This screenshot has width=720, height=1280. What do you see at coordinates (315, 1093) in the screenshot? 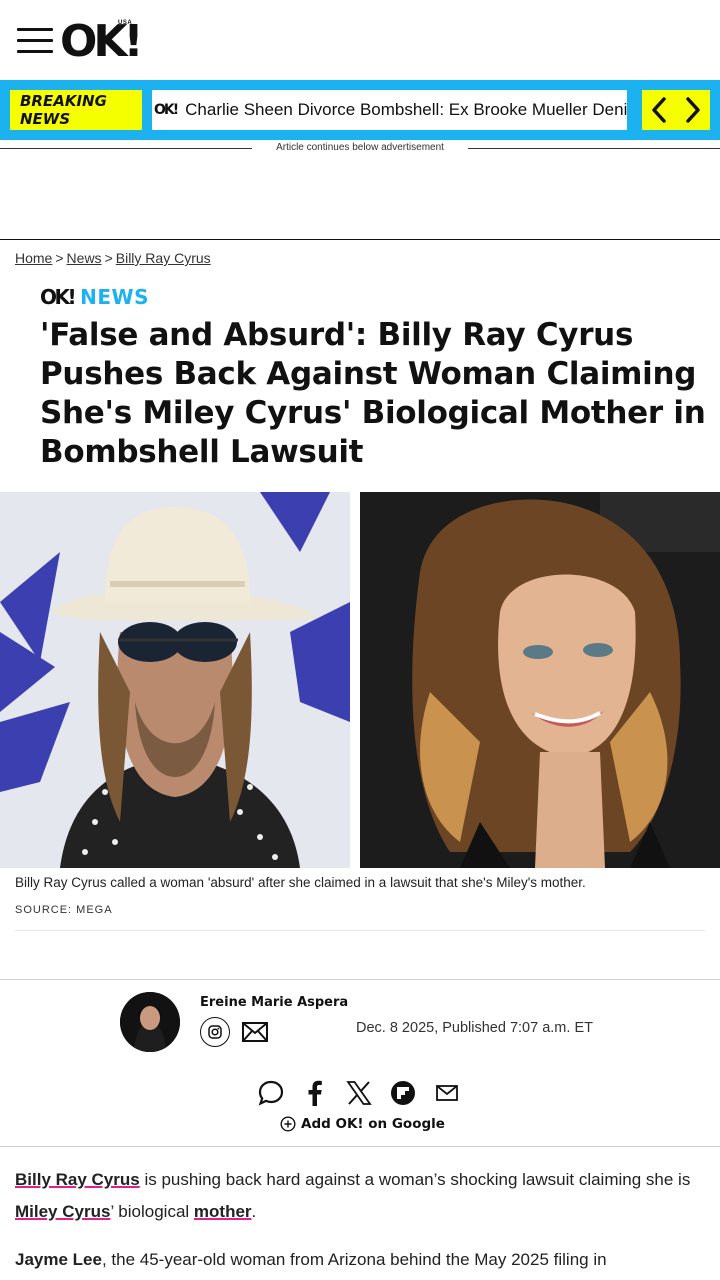
I see `facebook-icon` at bounding box center [315, 1093].